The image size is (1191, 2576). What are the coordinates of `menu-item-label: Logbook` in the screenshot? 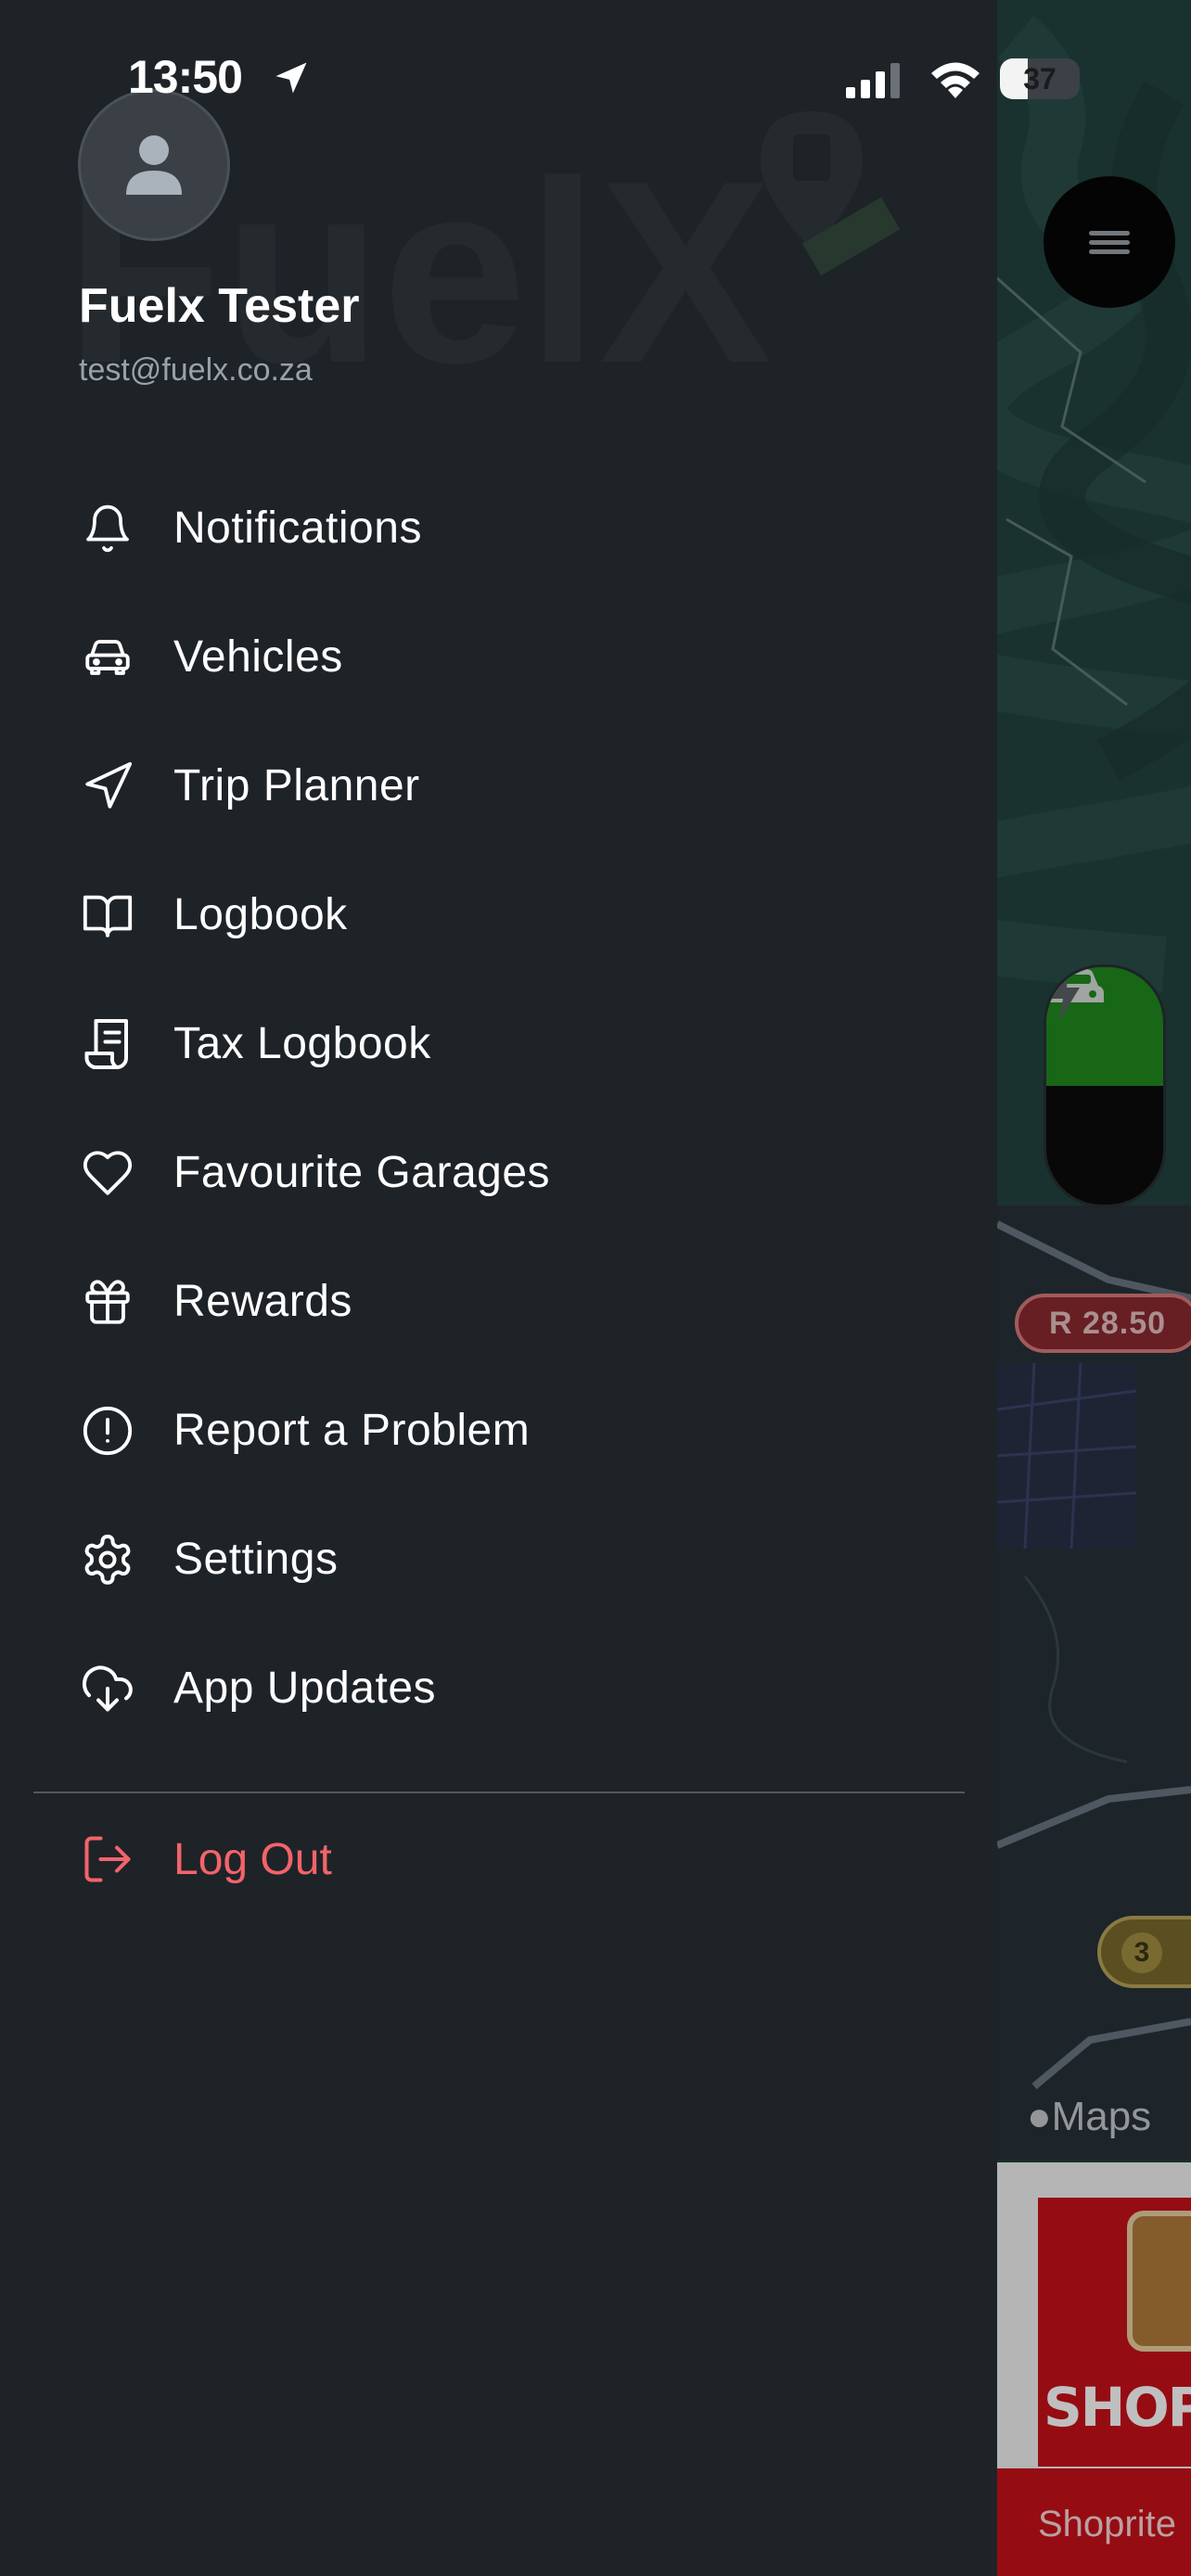 It's located at (260, 914).